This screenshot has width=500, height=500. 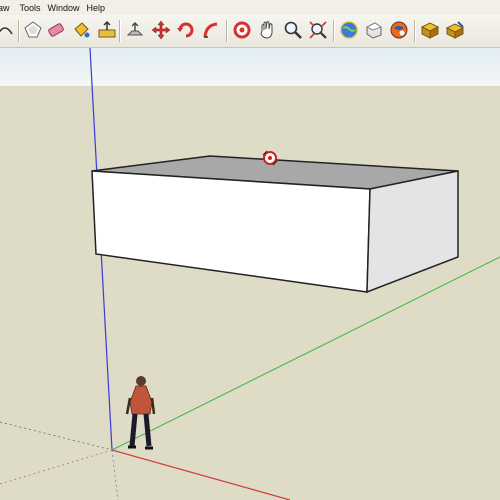 I want to click on components-icon, so click(x=430, y=30).